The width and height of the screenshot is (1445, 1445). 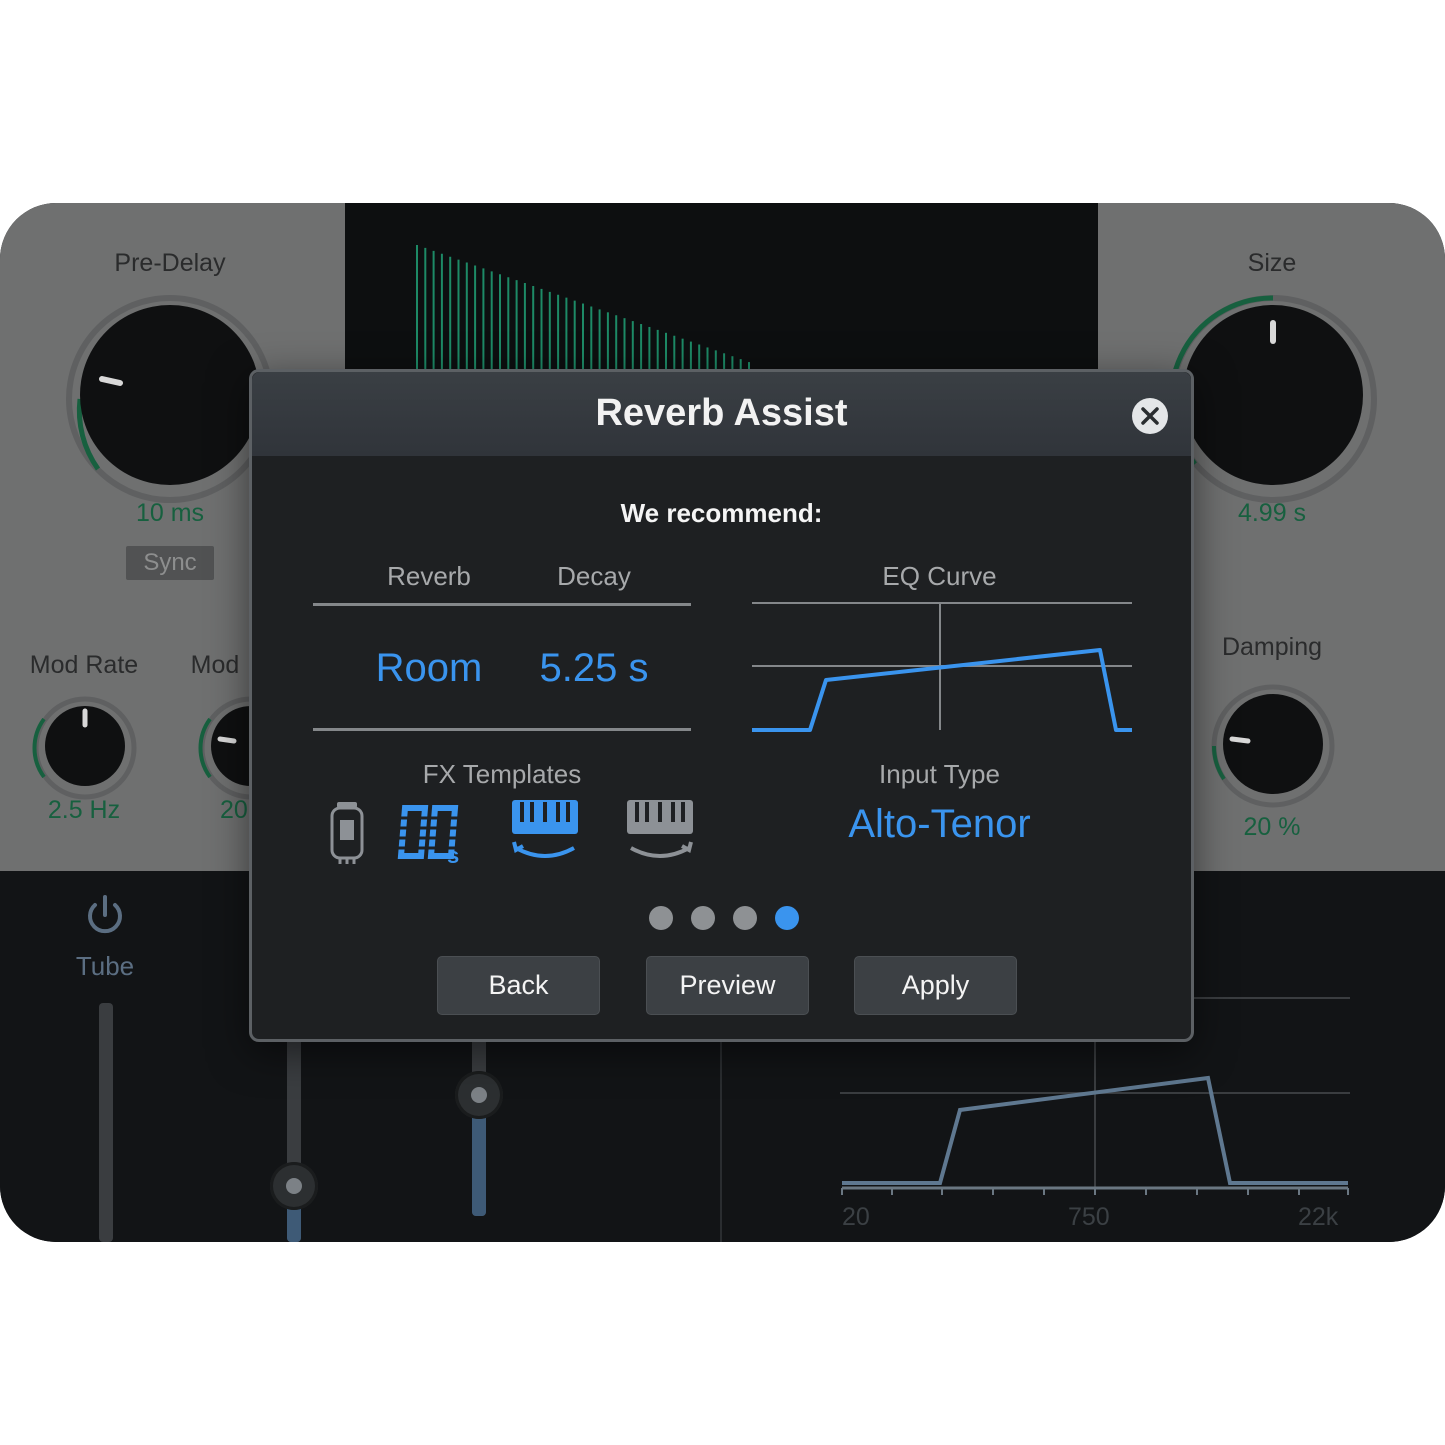 I want to click on close-button, so click(x=1150, y=416).